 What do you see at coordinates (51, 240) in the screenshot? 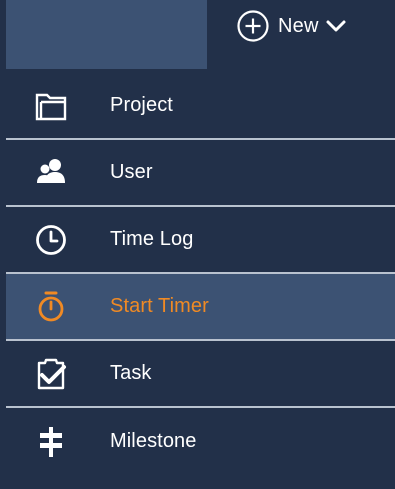
I see `clock-icon` at bounding box center [51, 240].